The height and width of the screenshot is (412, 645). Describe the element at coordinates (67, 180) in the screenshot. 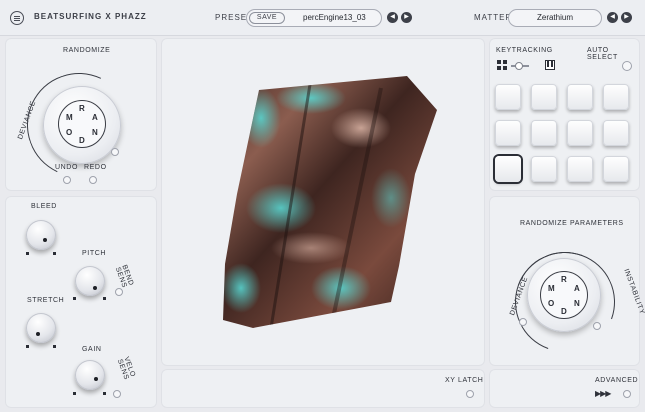

I see `undo-button` at that location.